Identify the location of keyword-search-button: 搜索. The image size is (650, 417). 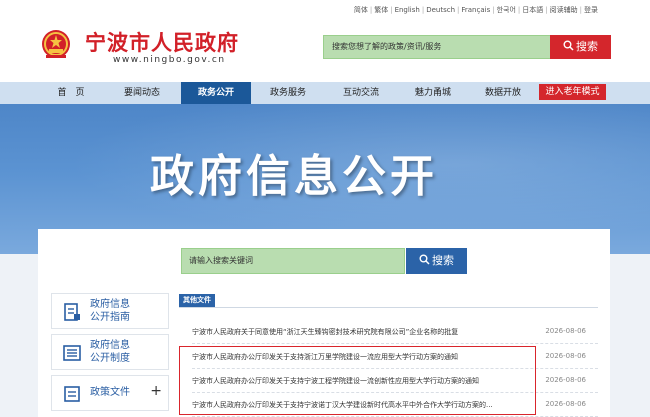
(436, 261).